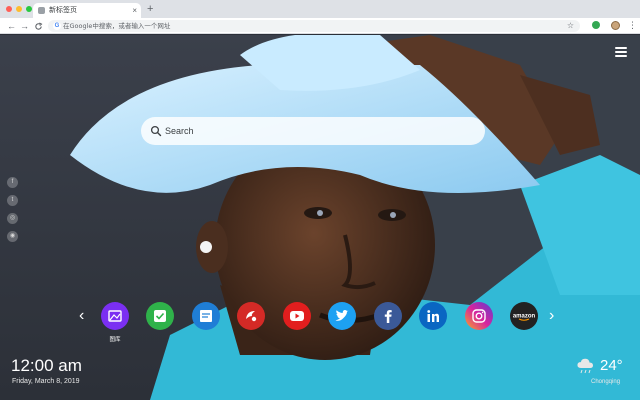  What do you see at coordinates (29, 9) in the screenshot?
I see `maximize-window-button` at bounding box center [29, 9].